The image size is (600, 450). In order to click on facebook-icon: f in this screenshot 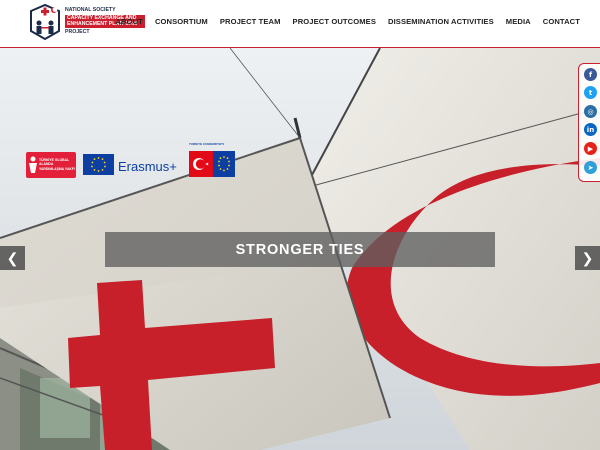, I will do `click(590, 74)`.